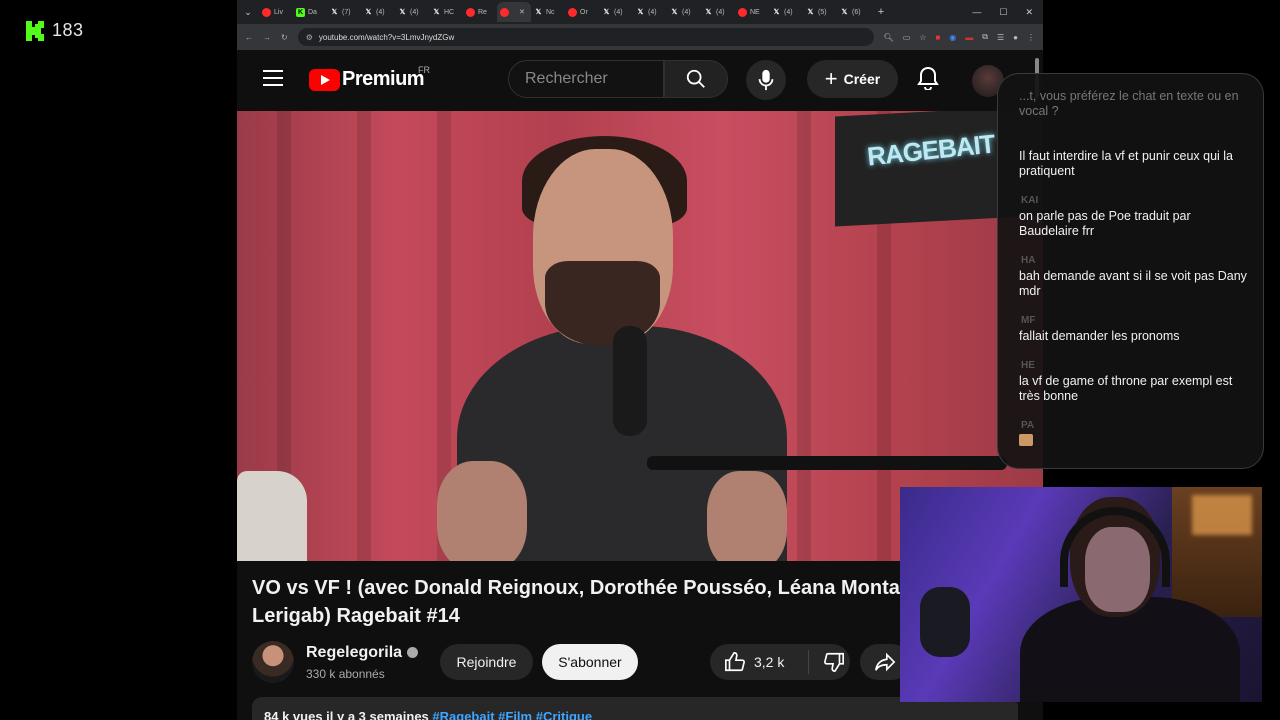 The width and height of the screenshot is (1280, 720). Describe the element at coordinates (985, 37) in the screenshot. I see `extensions-puzzle-icon: ⧉` at that location.